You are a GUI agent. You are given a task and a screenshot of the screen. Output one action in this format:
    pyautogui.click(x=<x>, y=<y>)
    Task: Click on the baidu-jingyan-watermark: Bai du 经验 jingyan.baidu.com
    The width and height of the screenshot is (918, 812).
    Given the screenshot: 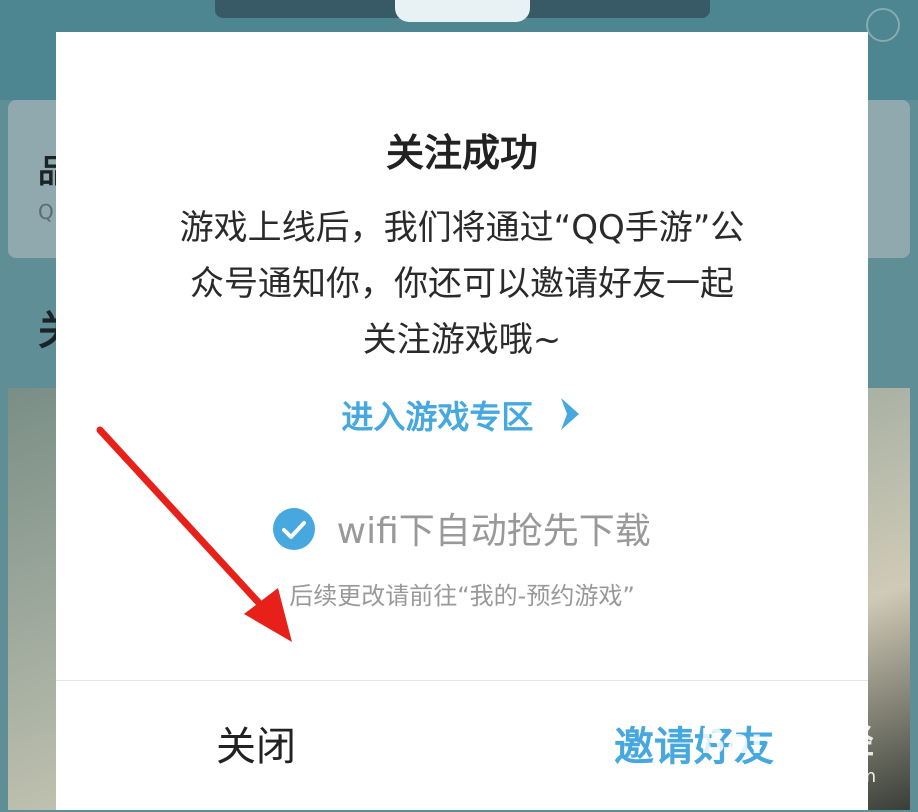 What is the action you would take?
    pyautogui.click(x=800, y=762)
    